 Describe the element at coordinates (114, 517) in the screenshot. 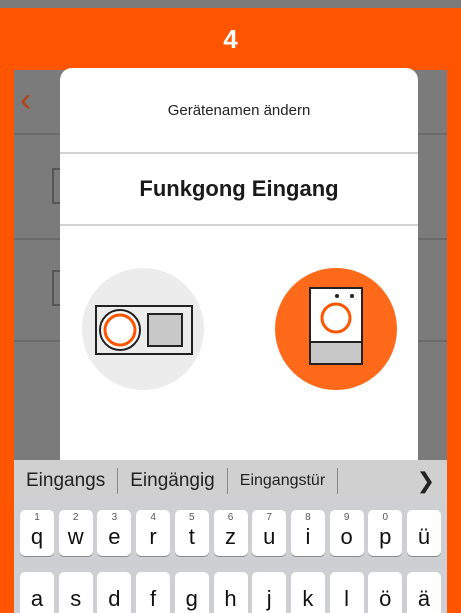

I see `key-alt-label: 3` at that location.